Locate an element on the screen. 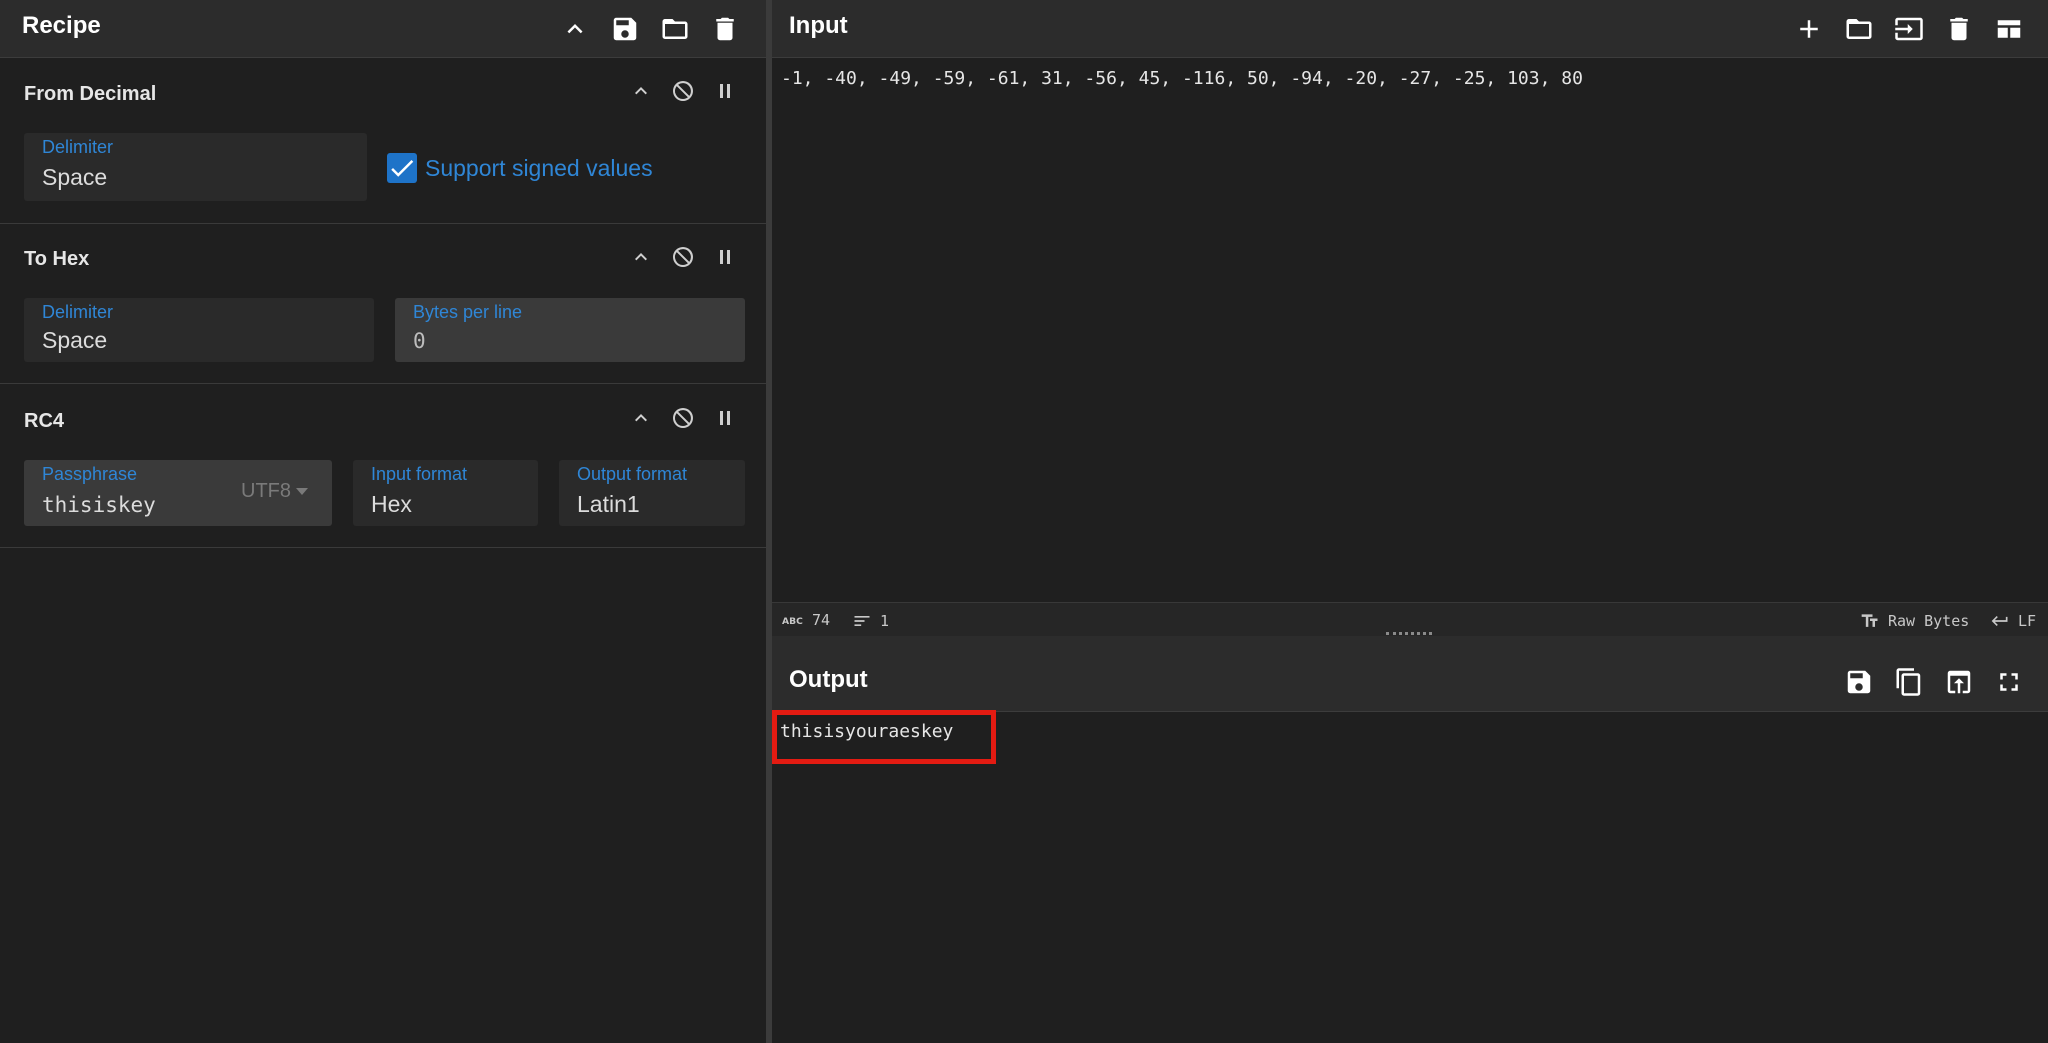 The image size is (2048, 1043). encoding-label: UTF8 is located at coordinates (266, 491).